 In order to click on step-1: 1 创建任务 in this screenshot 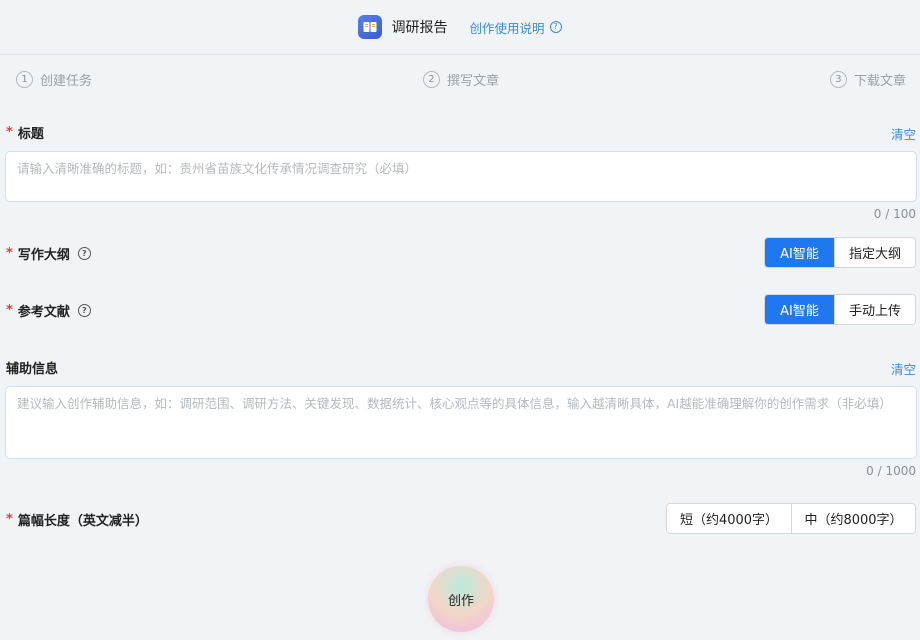, I will do `click(54, 79)`.